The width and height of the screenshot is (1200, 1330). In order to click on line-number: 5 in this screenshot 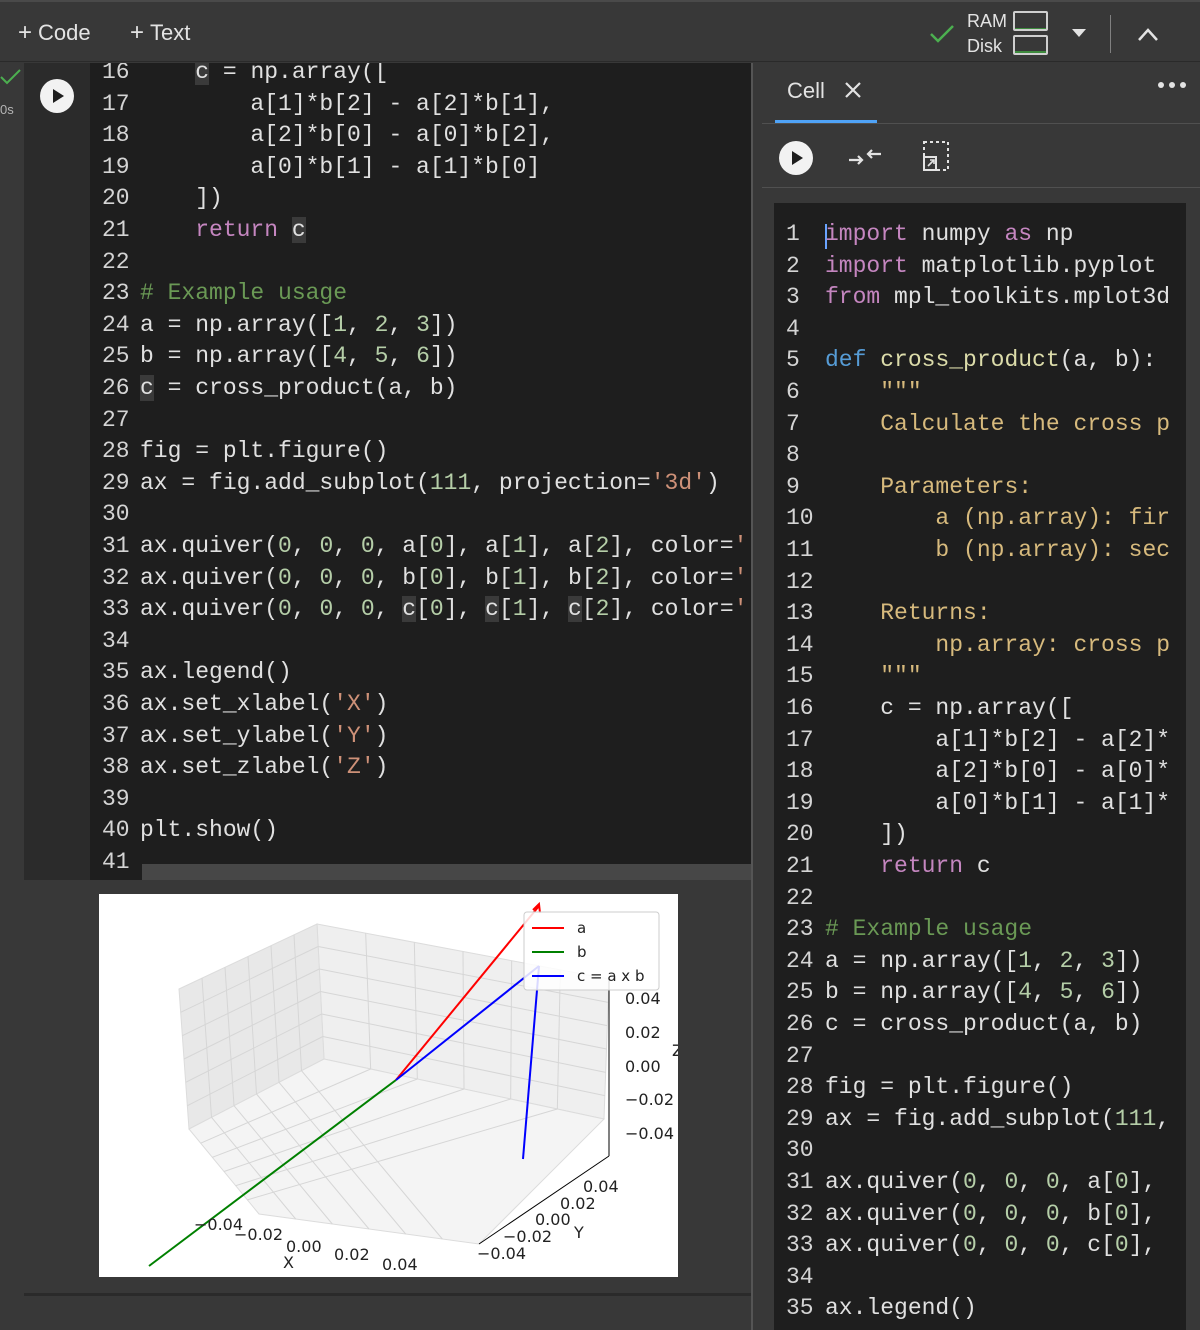, I will do `click(793, 360)`.